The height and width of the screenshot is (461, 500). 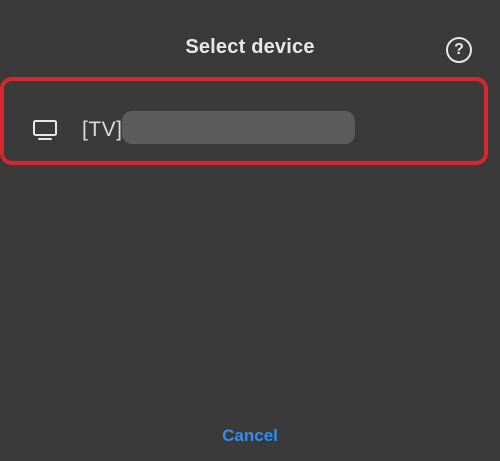 I want to click on redacted-device-name, so click(x=238, y=127).